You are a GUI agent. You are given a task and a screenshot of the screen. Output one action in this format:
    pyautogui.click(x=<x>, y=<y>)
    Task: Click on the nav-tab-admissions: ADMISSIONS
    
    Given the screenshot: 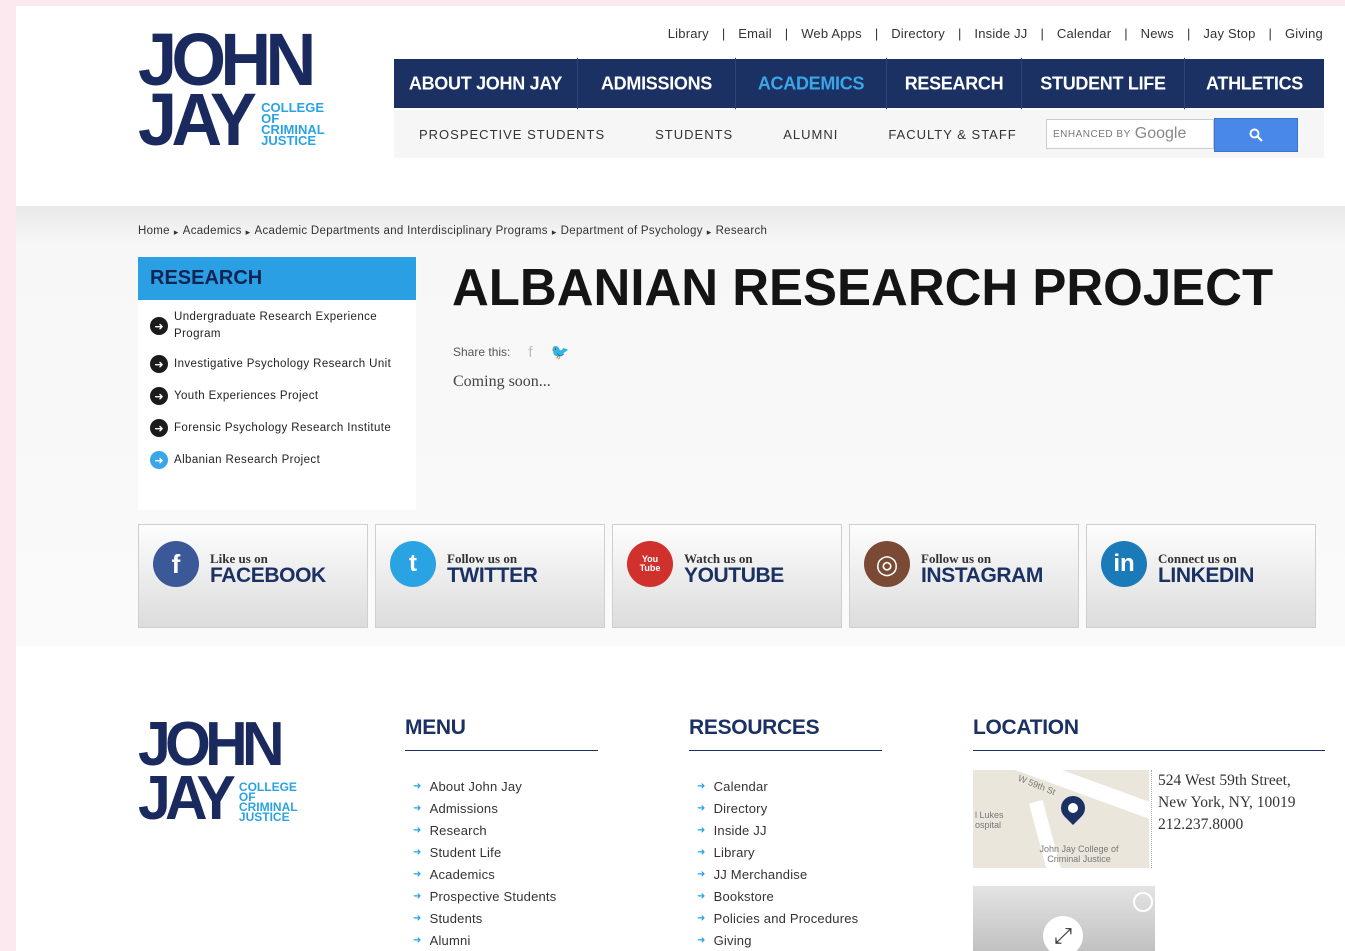 What is the action you would take?
    pyautogui.click(x=657, y=83)
    